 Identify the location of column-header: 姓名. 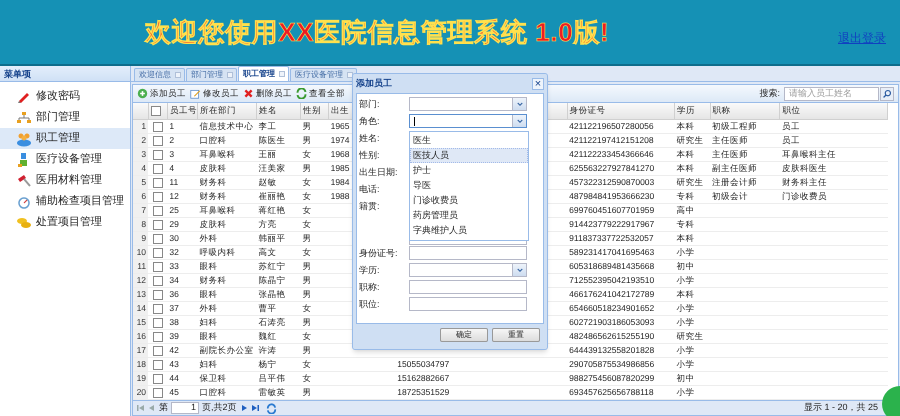
(278, 111).